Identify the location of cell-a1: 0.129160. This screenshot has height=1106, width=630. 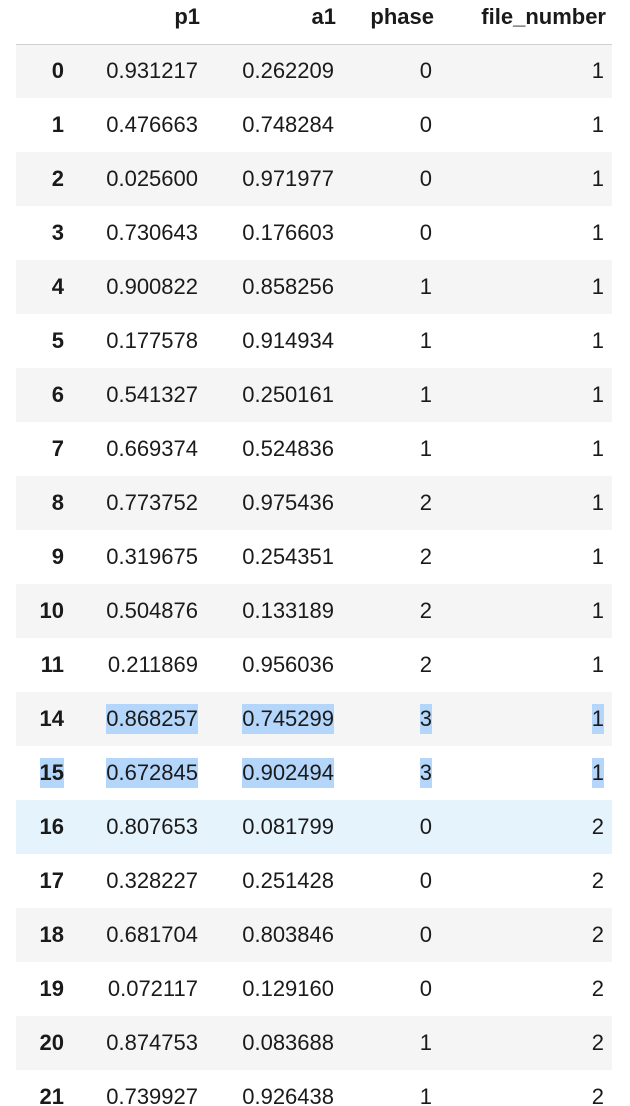
(274, 989).